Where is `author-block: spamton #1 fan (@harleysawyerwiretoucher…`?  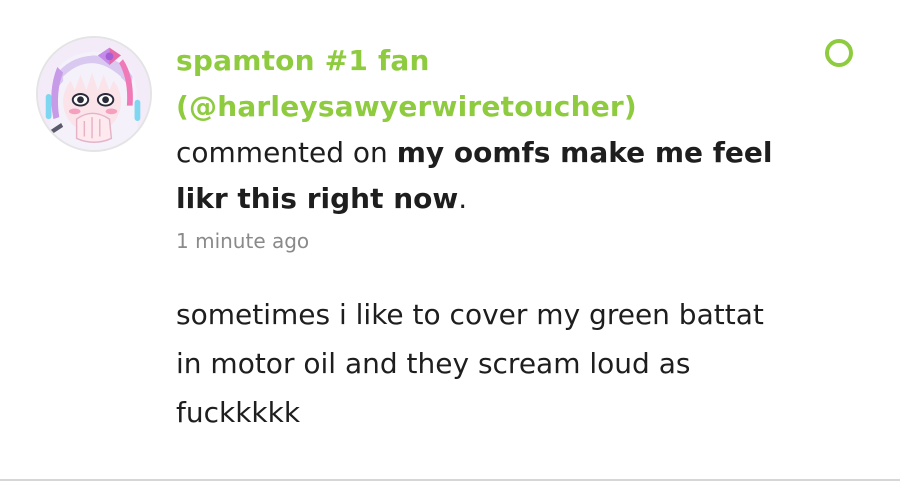
author-block: spamton #1 fan (@harleysawyerwiretoucher… is located at coordinates (496, 84).